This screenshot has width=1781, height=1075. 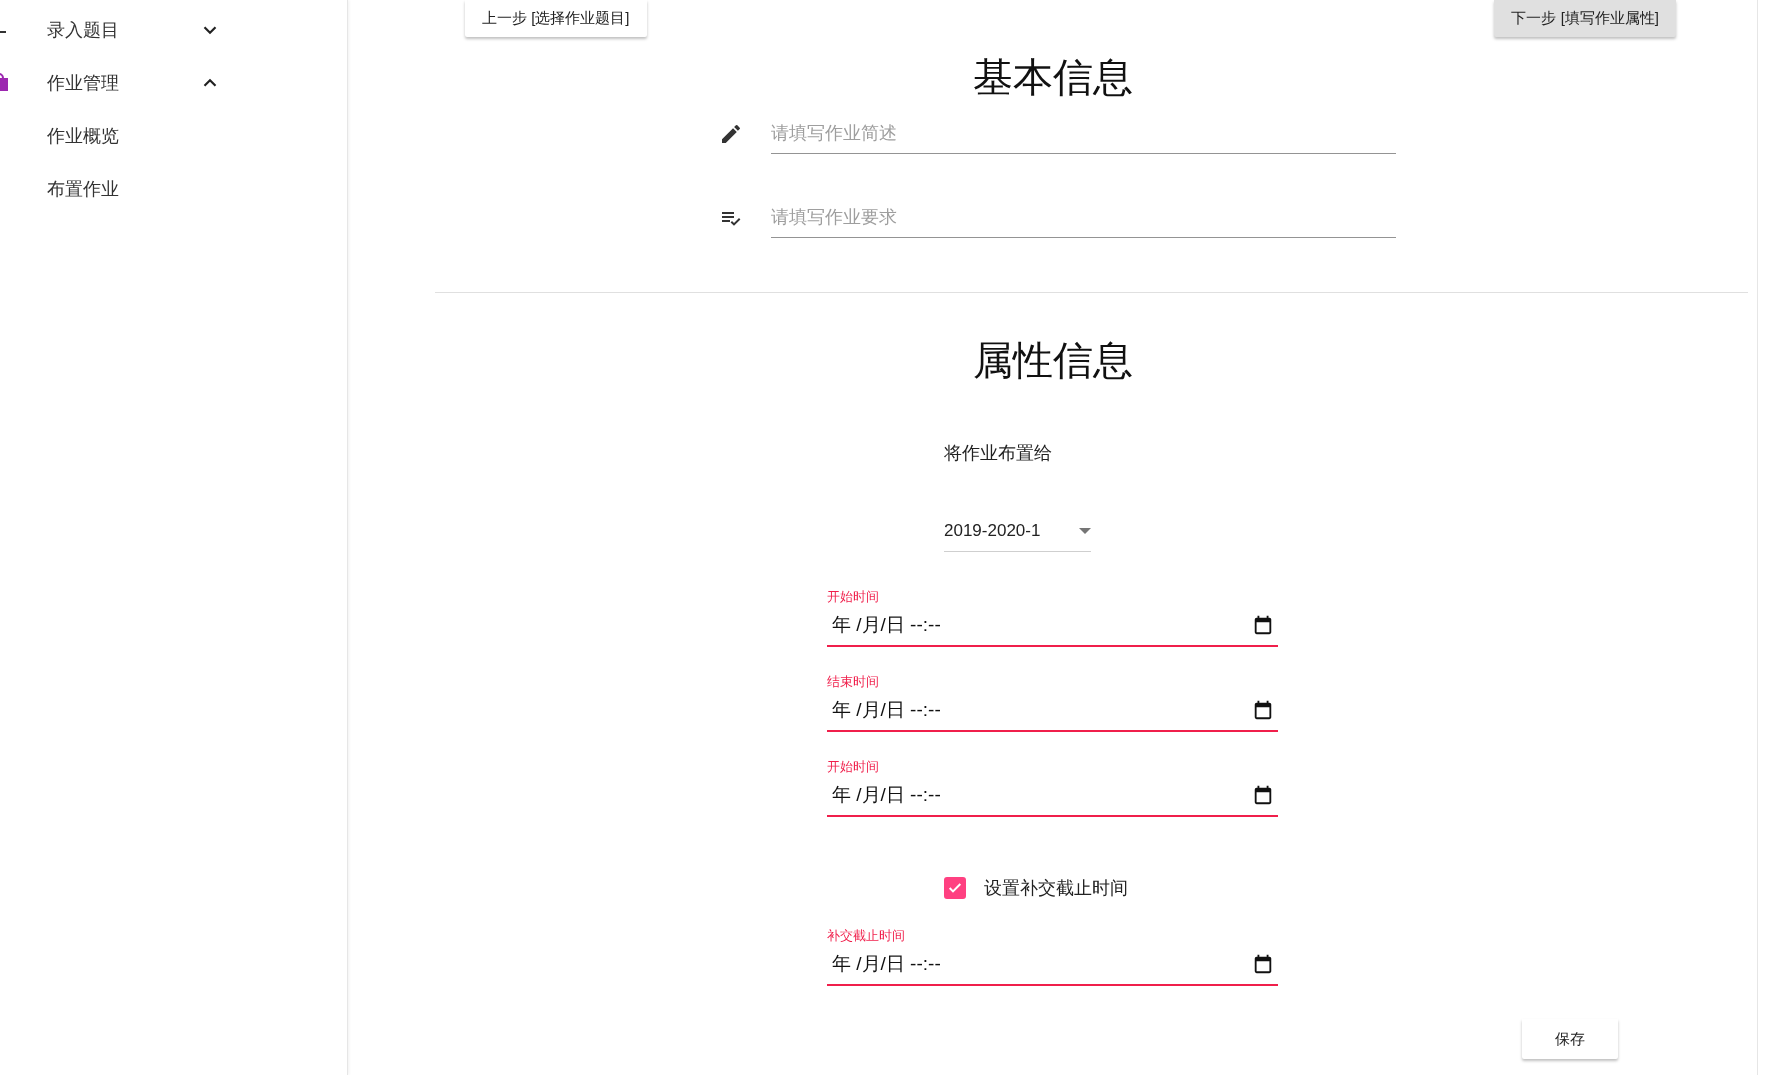 What do you see at coordinates (1052, 360) in the screenshot?
I see `section-title: 属性信息` at bounding box center [1052, 360].